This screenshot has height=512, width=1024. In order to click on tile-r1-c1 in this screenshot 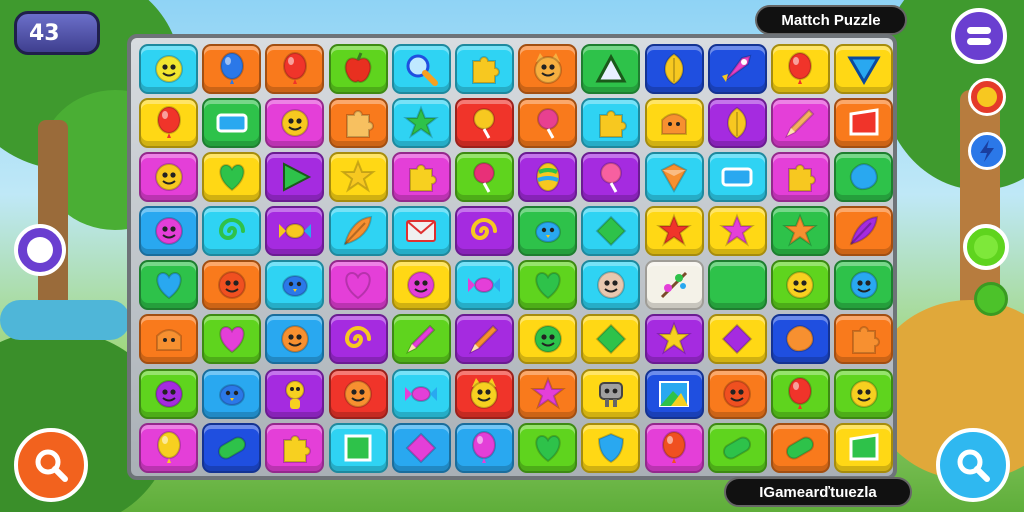, I will do `click(168, 69)`.